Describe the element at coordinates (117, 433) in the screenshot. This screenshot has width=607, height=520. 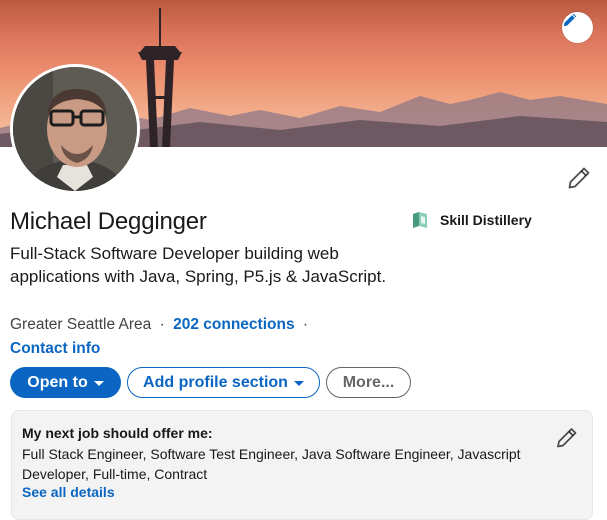
I see `card-title: My next job should offer me:` at that location.